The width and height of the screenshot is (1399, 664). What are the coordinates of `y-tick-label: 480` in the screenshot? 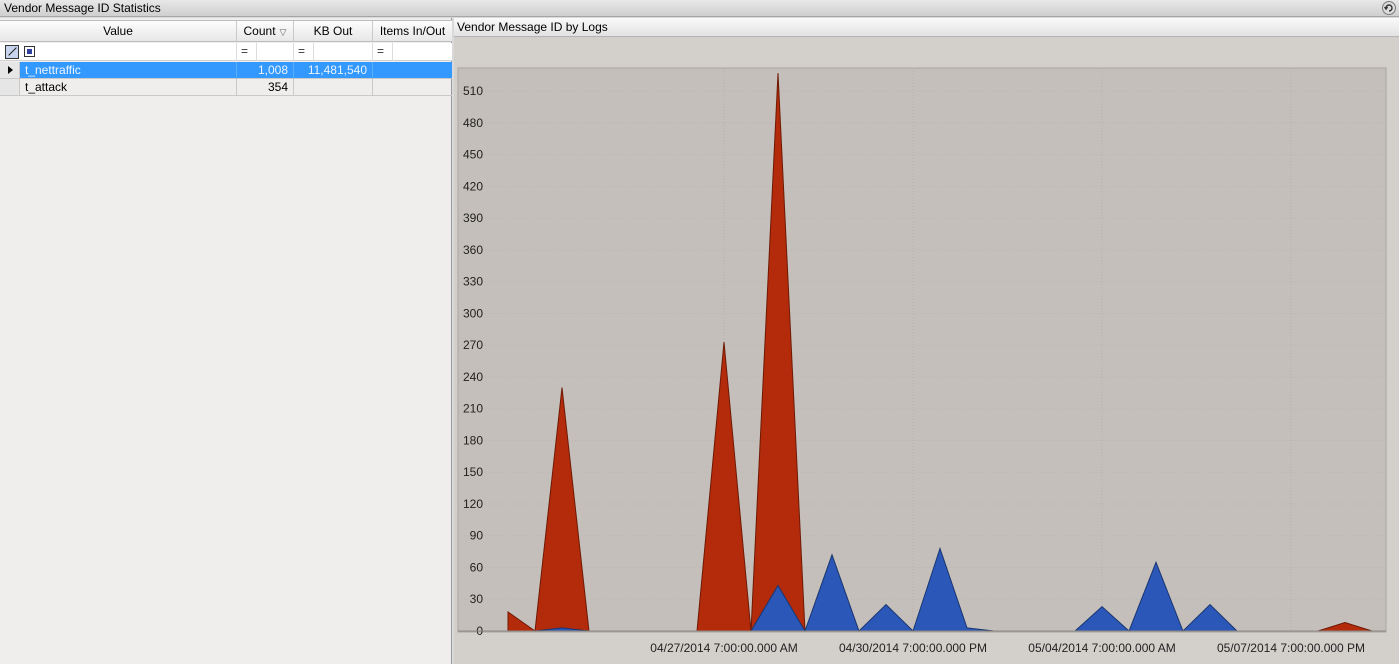 It's located at (473, 123).